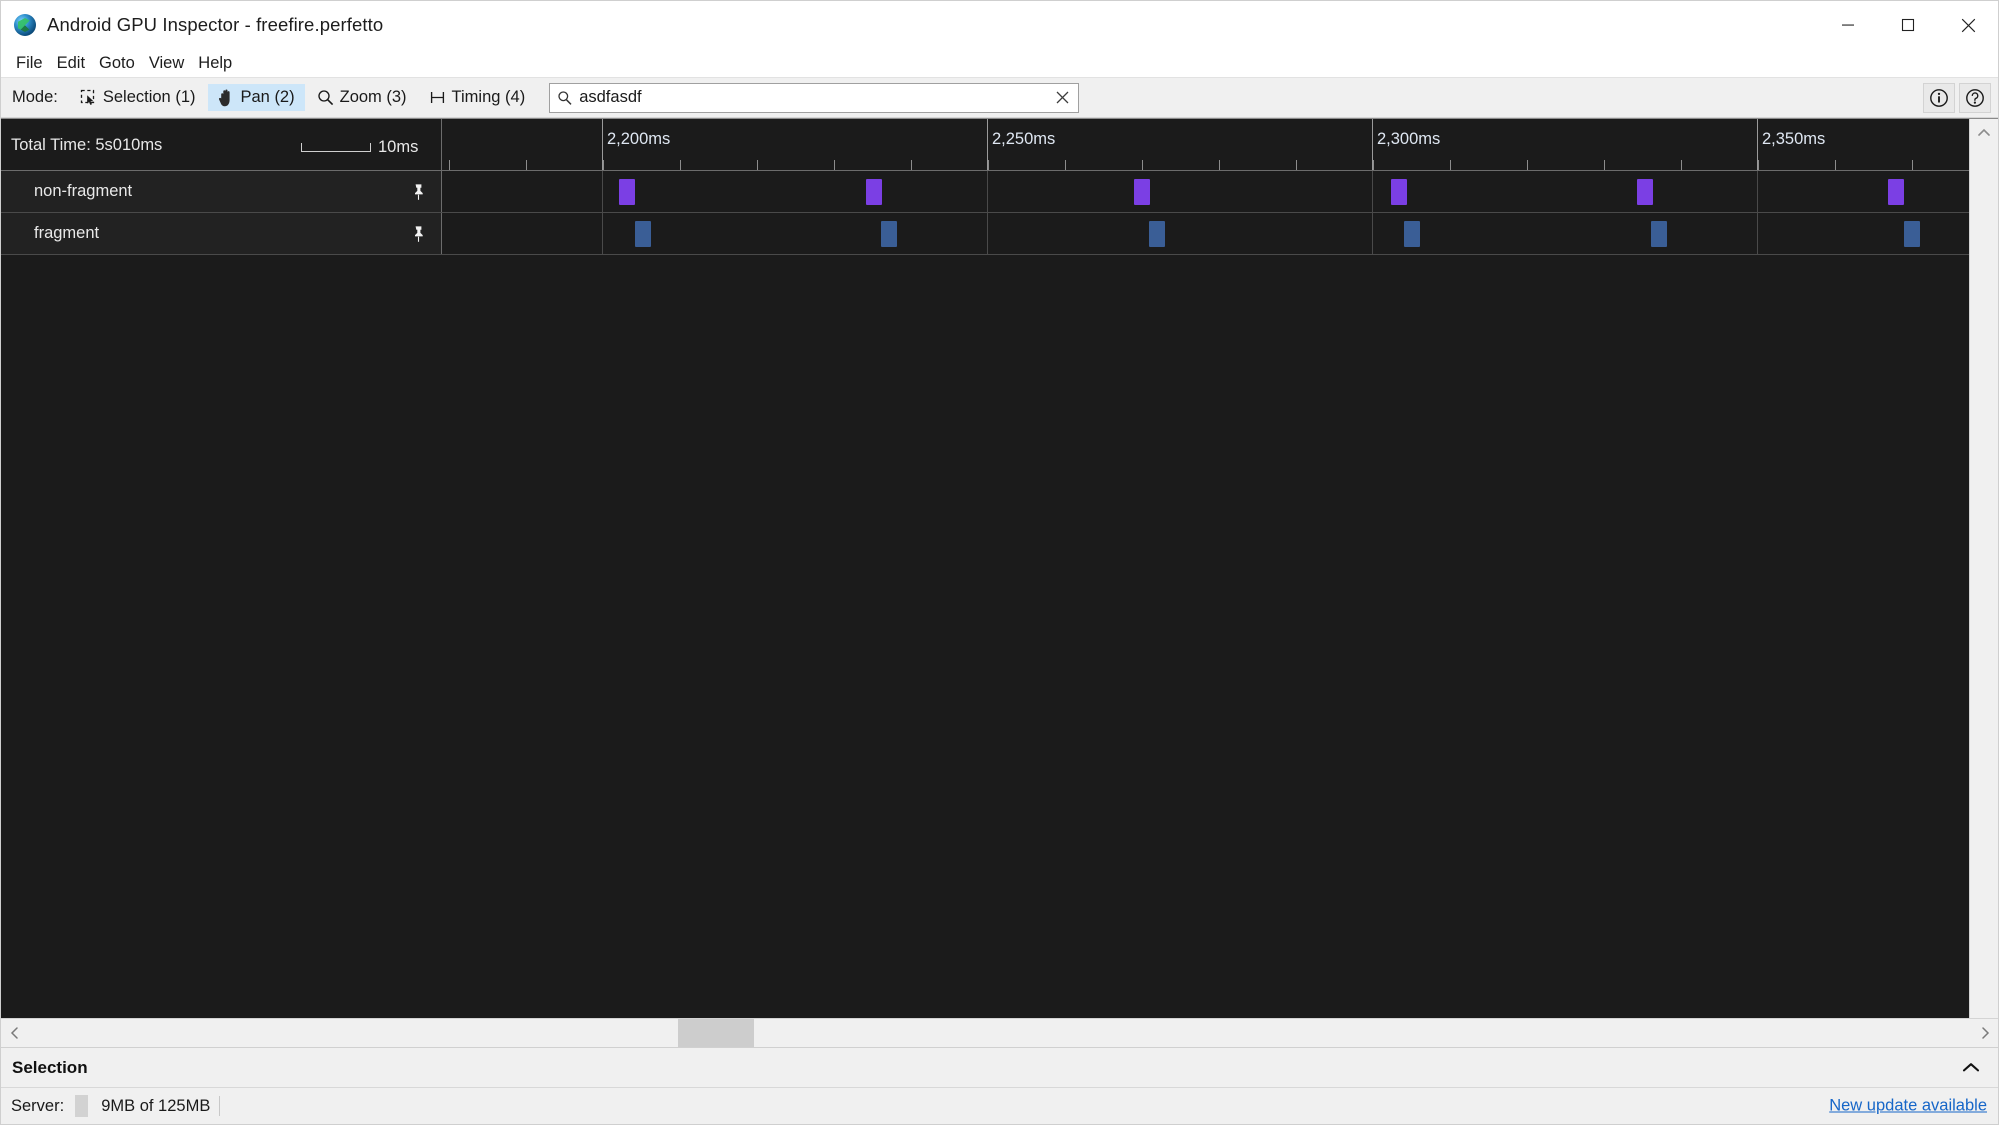 The height and width of the screenshot is (1125, 1999). Describe the element at coordinates (999, 63) in the screenshot. I see `menu-bar: File Edit Goto View Help` at that location.